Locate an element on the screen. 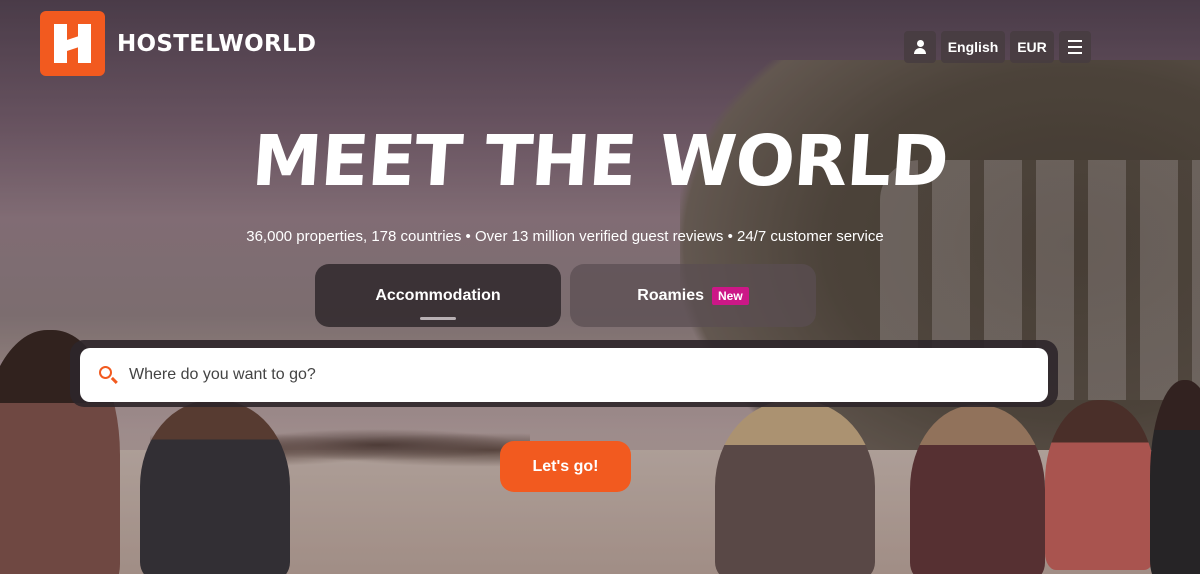  search-icon is located at coordinates (108, 375).